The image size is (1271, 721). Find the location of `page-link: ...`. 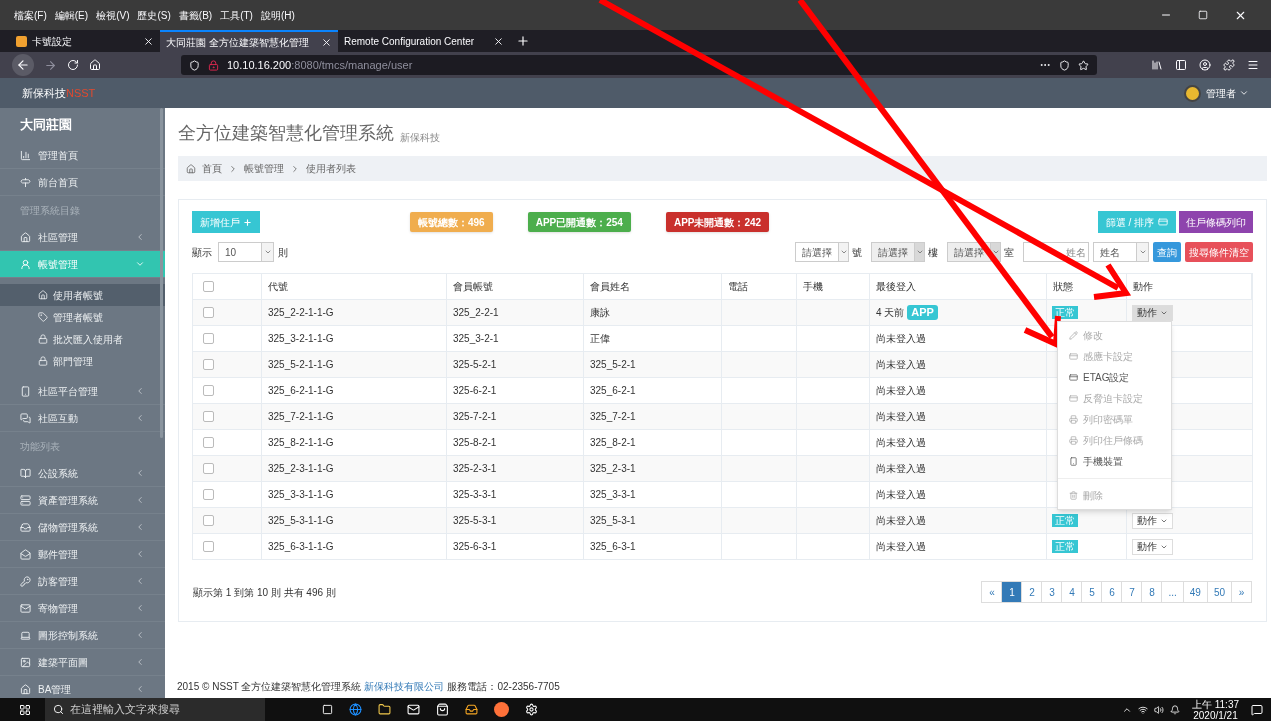

page-link: ... is located at coordinates (1172, 592).